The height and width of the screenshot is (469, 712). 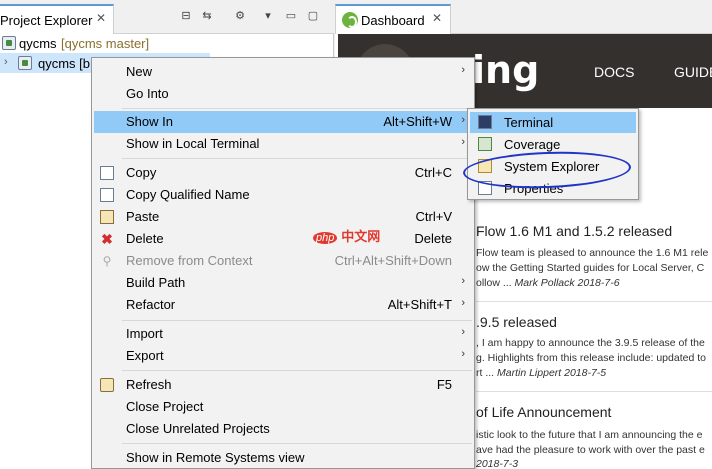 What do you see at coordinates (350, 20) in the screenshot?
I see `spring-icon` at bounding box center [350, 20].